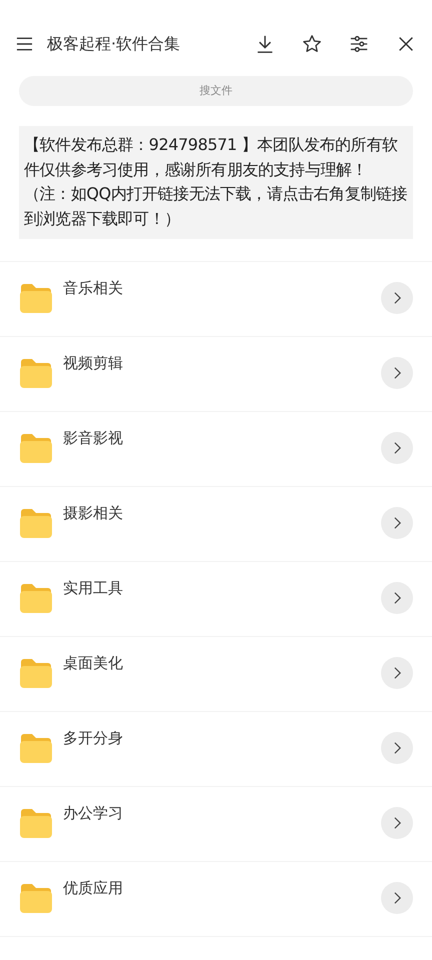 Image resolution: width=432 pixels, height=960 pixels. I want to click on notice-text: 【软件发布总群：924798571 】本团队发布的所有软件仅供参考习使用，感谢所有朋友的支持与理解！（注：如QQ内打开链接无法下载，请点击右角复制链接到浏览器下载即可！）, so click(216, 182).